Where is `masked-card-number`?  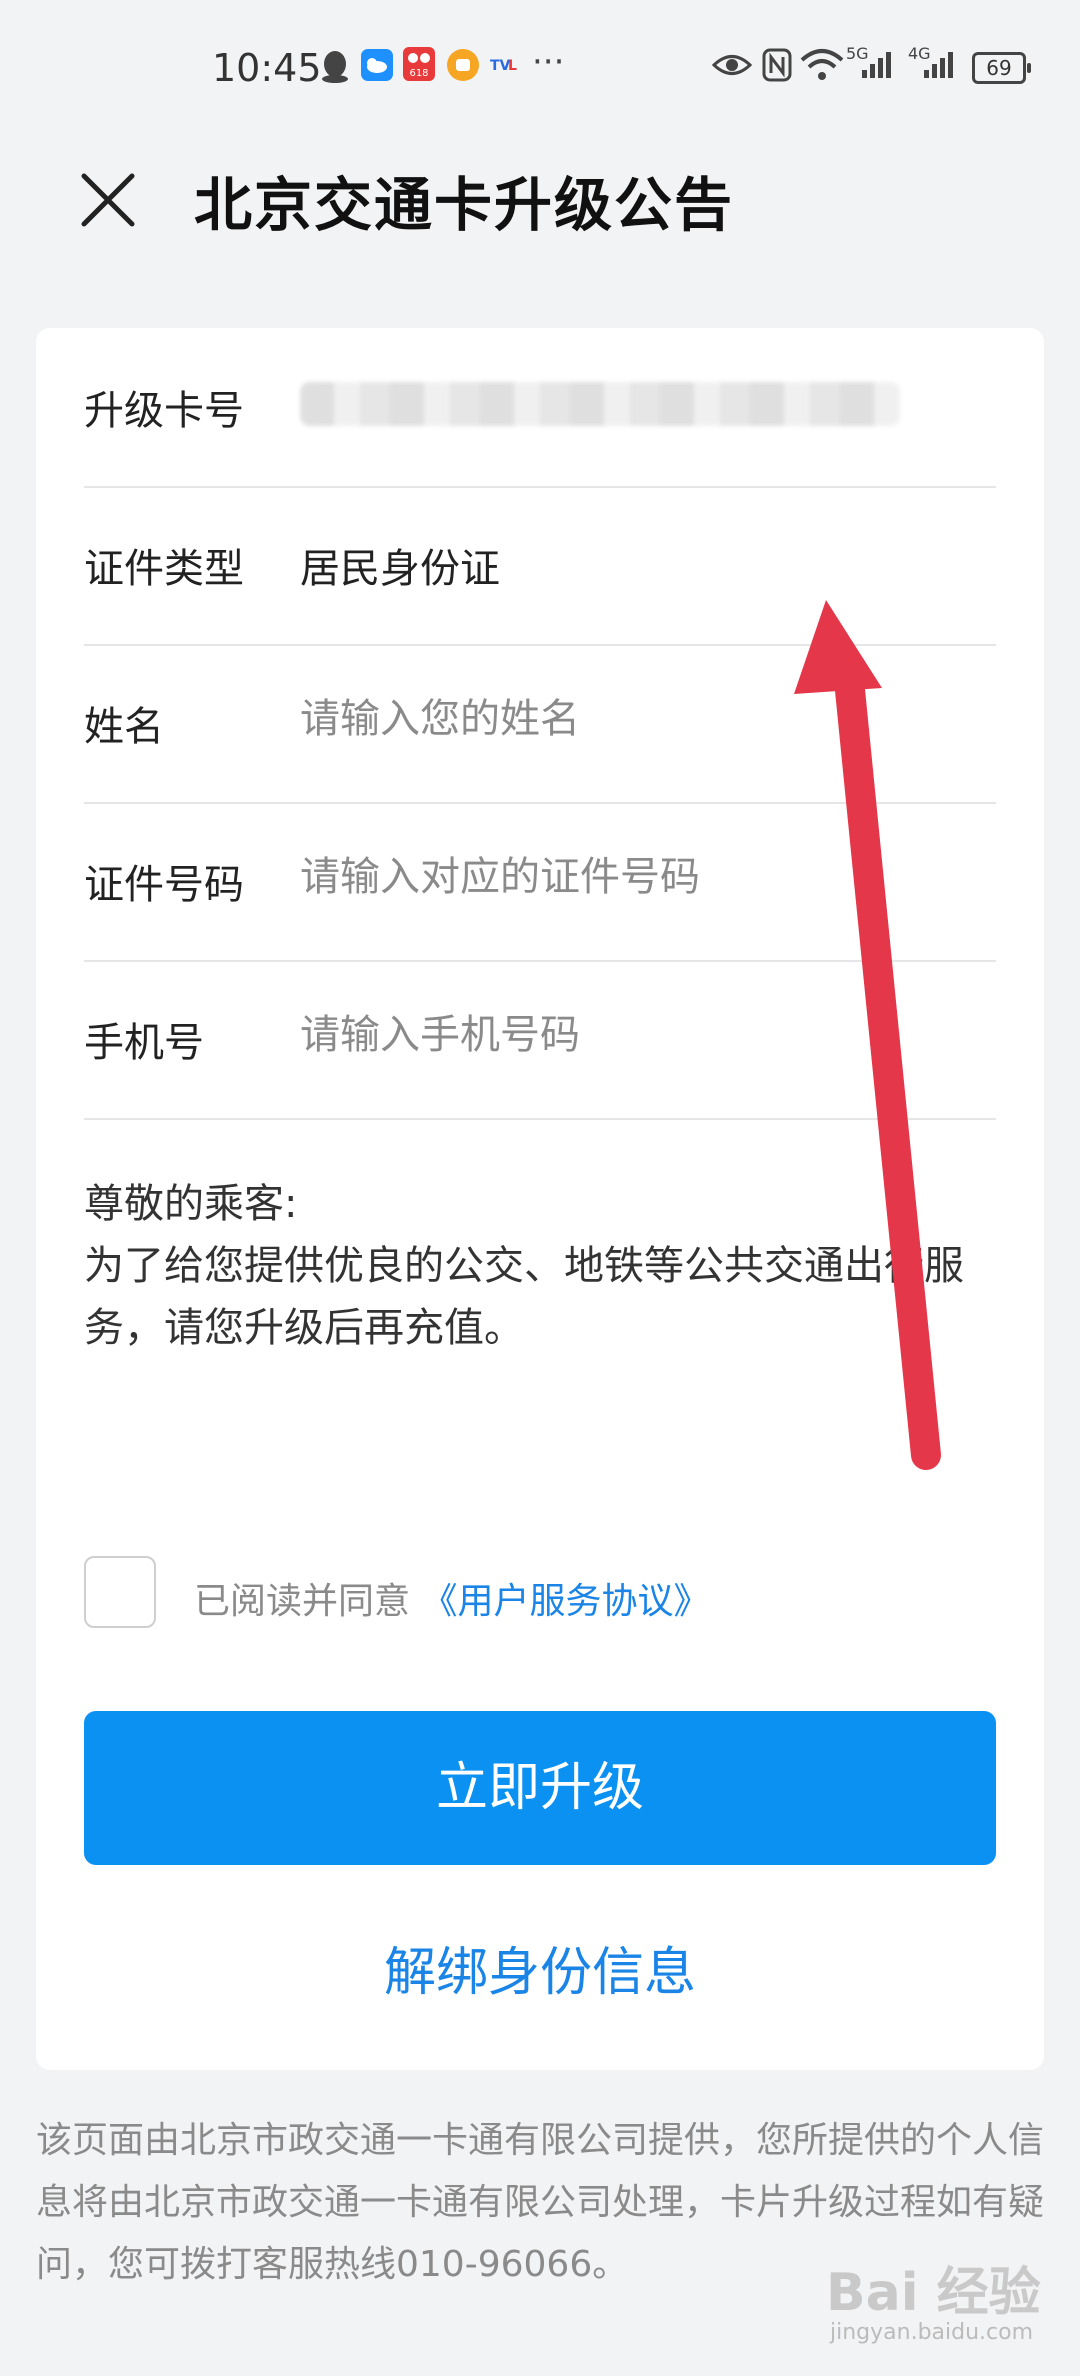 masked-card-number is located at coordinates (600, 404).